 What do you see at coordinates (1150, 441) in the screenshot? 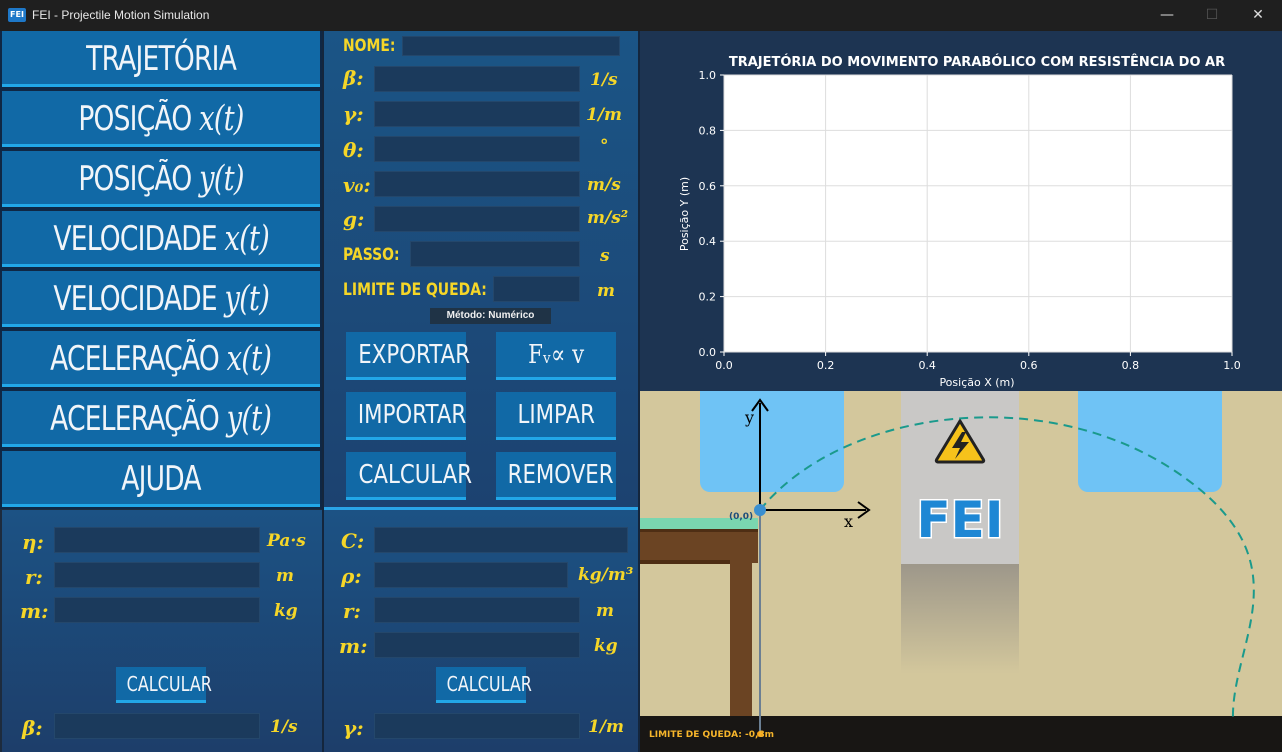
I see `window-right` at bounding box center [1150, 441].